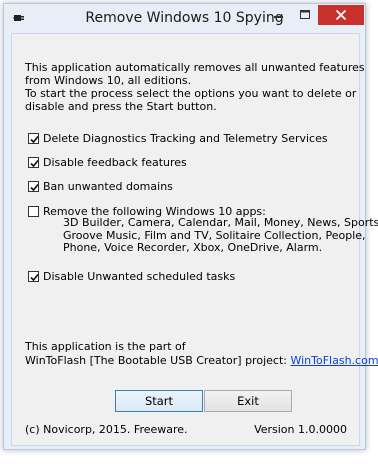  I want to click on footer-line1: This application is the part of, so click(105, 346).